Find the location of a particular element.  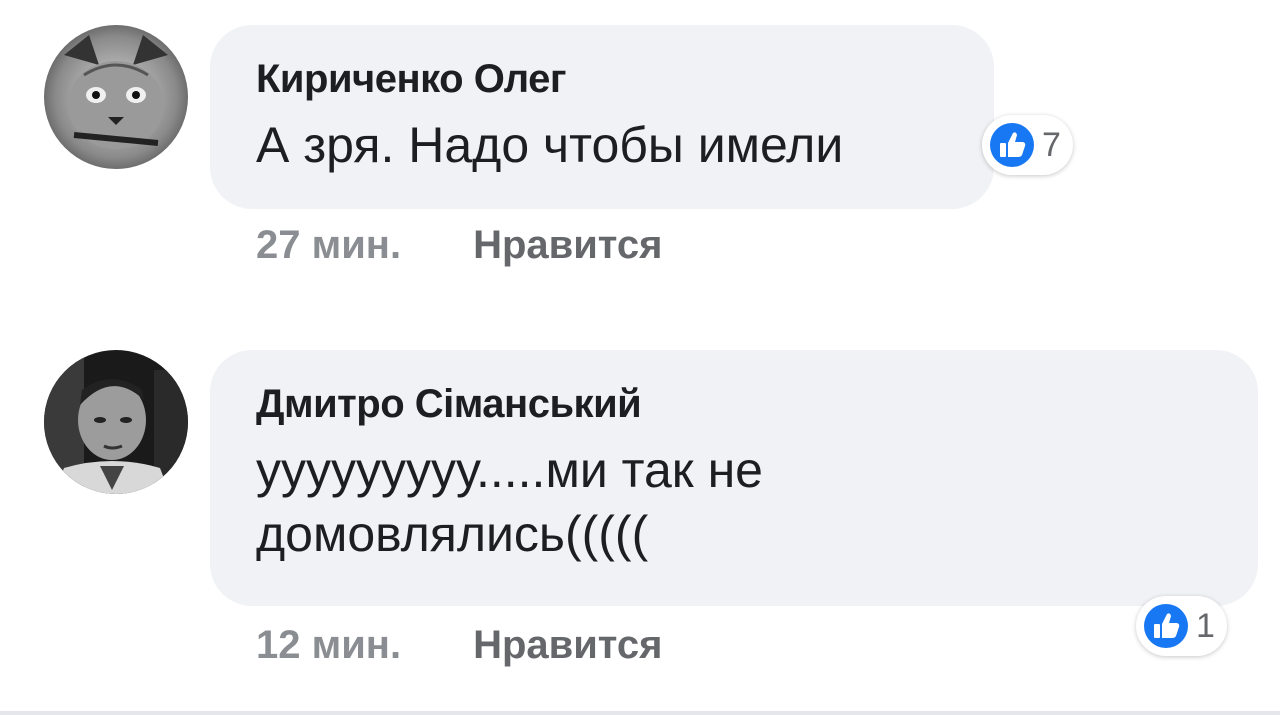

comment-author: Кириченко Олег is located at coordinates (602, 79).